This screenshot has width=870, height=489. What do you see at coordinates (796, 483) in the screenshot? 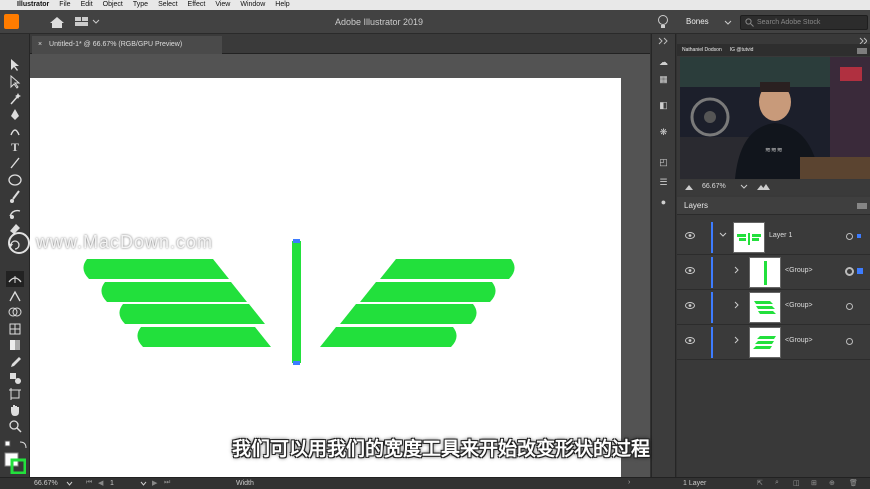
I see `clip-mask-icon: ◫` at bounding box center [796, 483].